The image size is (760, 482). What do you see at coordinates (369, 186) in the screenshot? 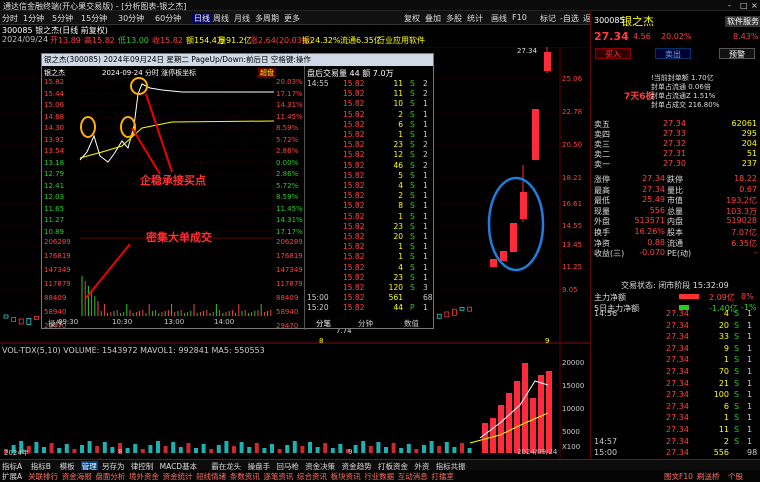
I see `trade-row: 15.82 4 S 1` at bounding box center [369, 186].